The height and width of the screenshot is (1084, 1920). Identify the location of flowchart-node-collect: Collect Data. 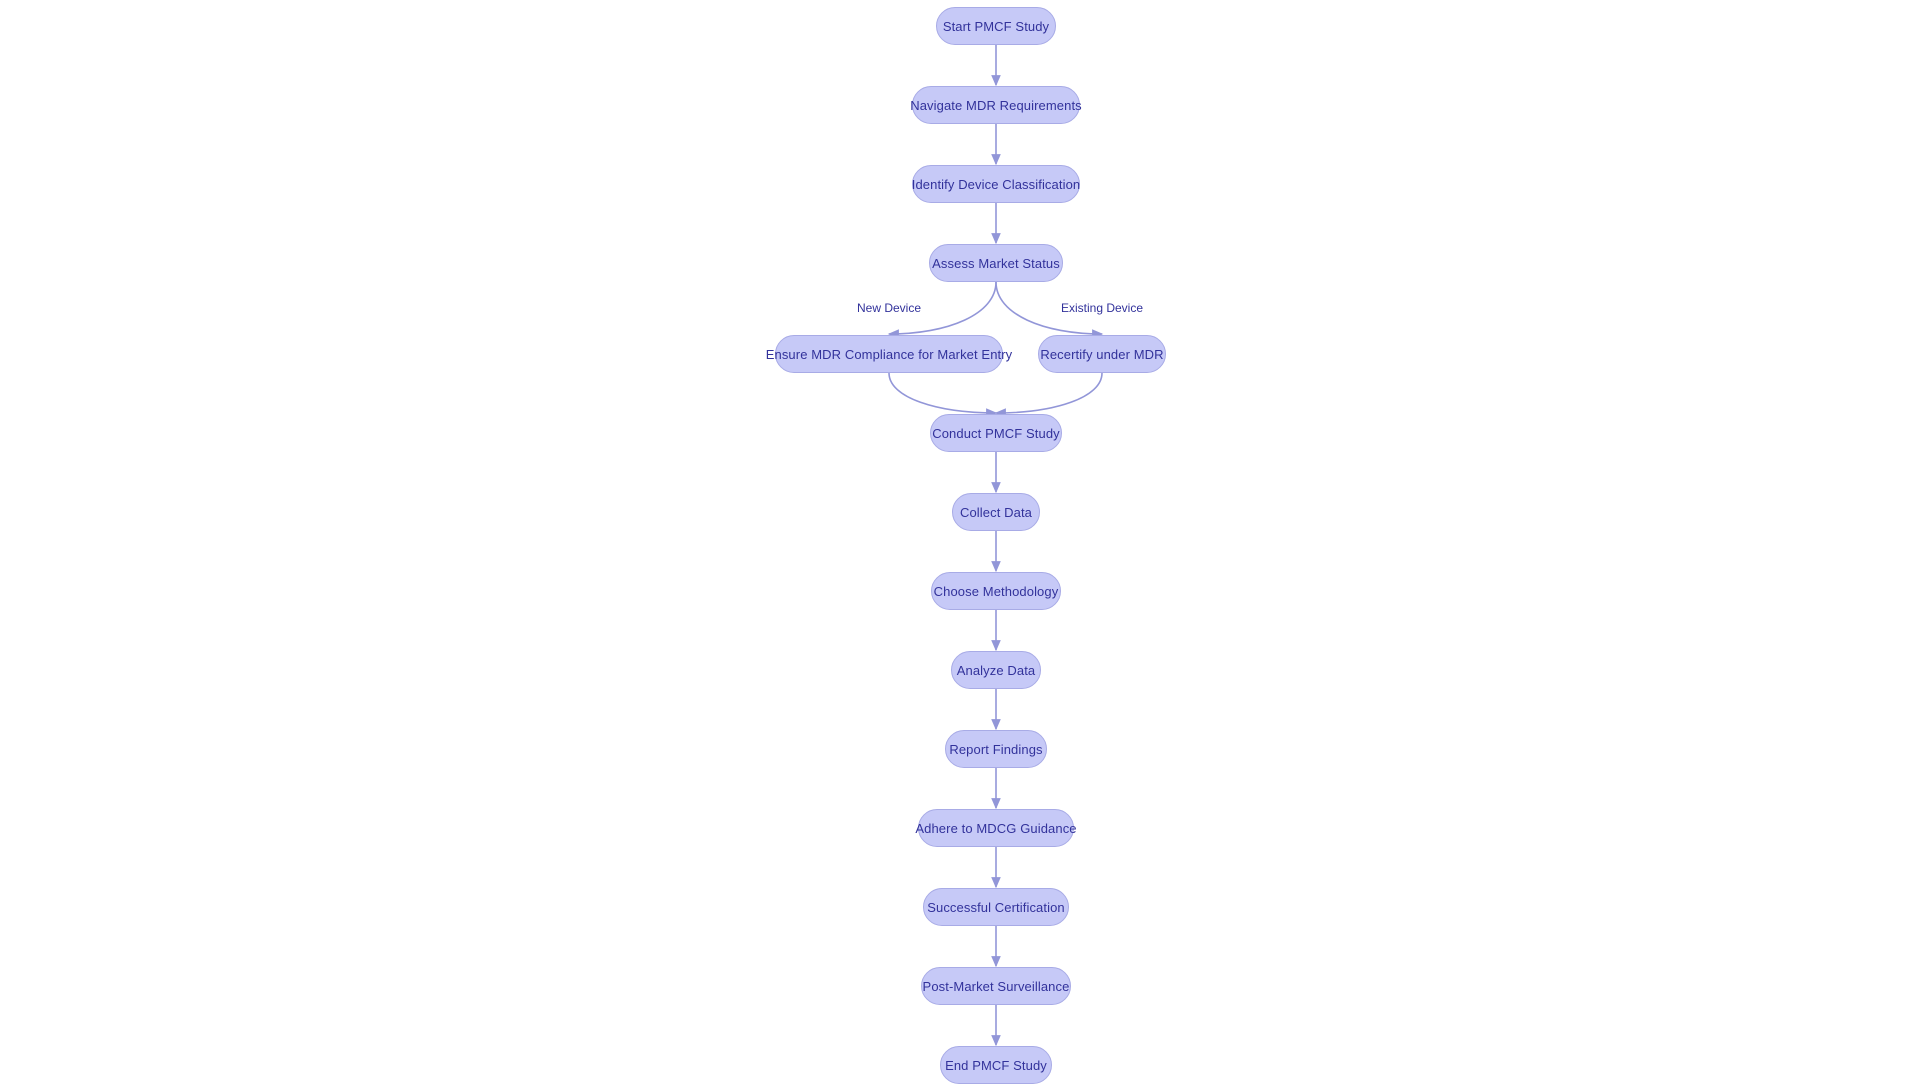
(996, 512).